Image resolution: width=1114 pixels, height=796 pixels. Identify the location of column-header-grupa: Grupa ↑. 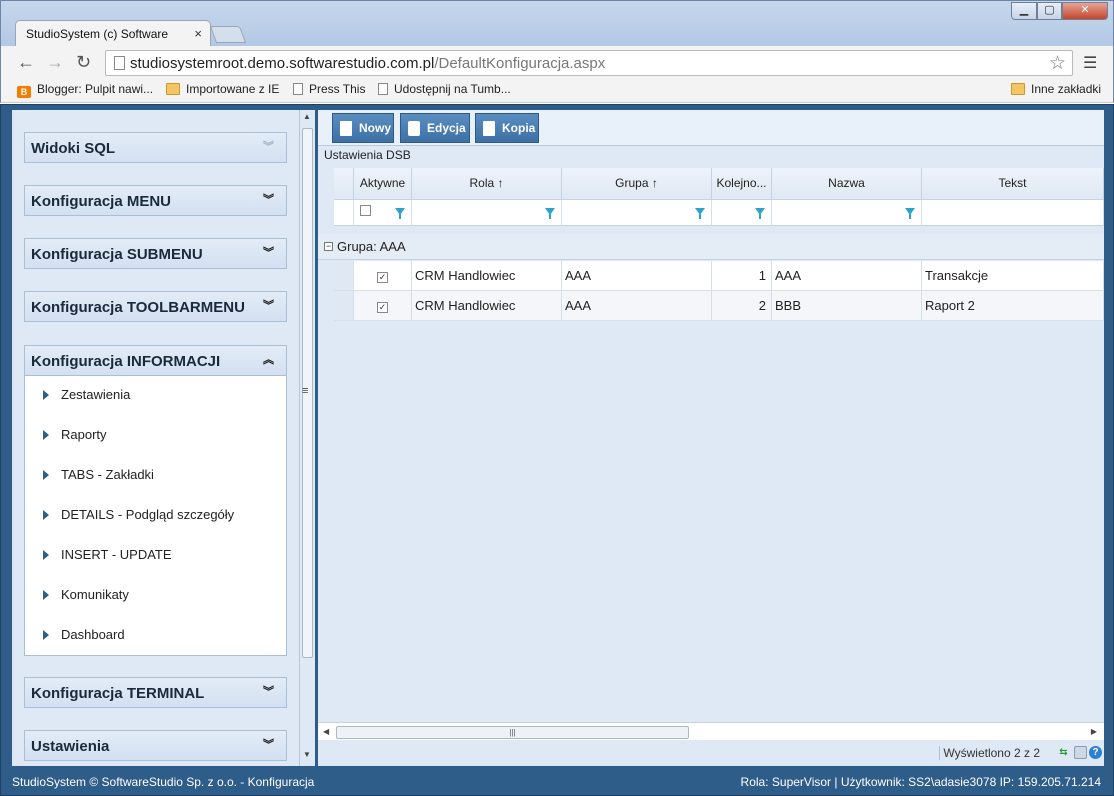
(637, 184).